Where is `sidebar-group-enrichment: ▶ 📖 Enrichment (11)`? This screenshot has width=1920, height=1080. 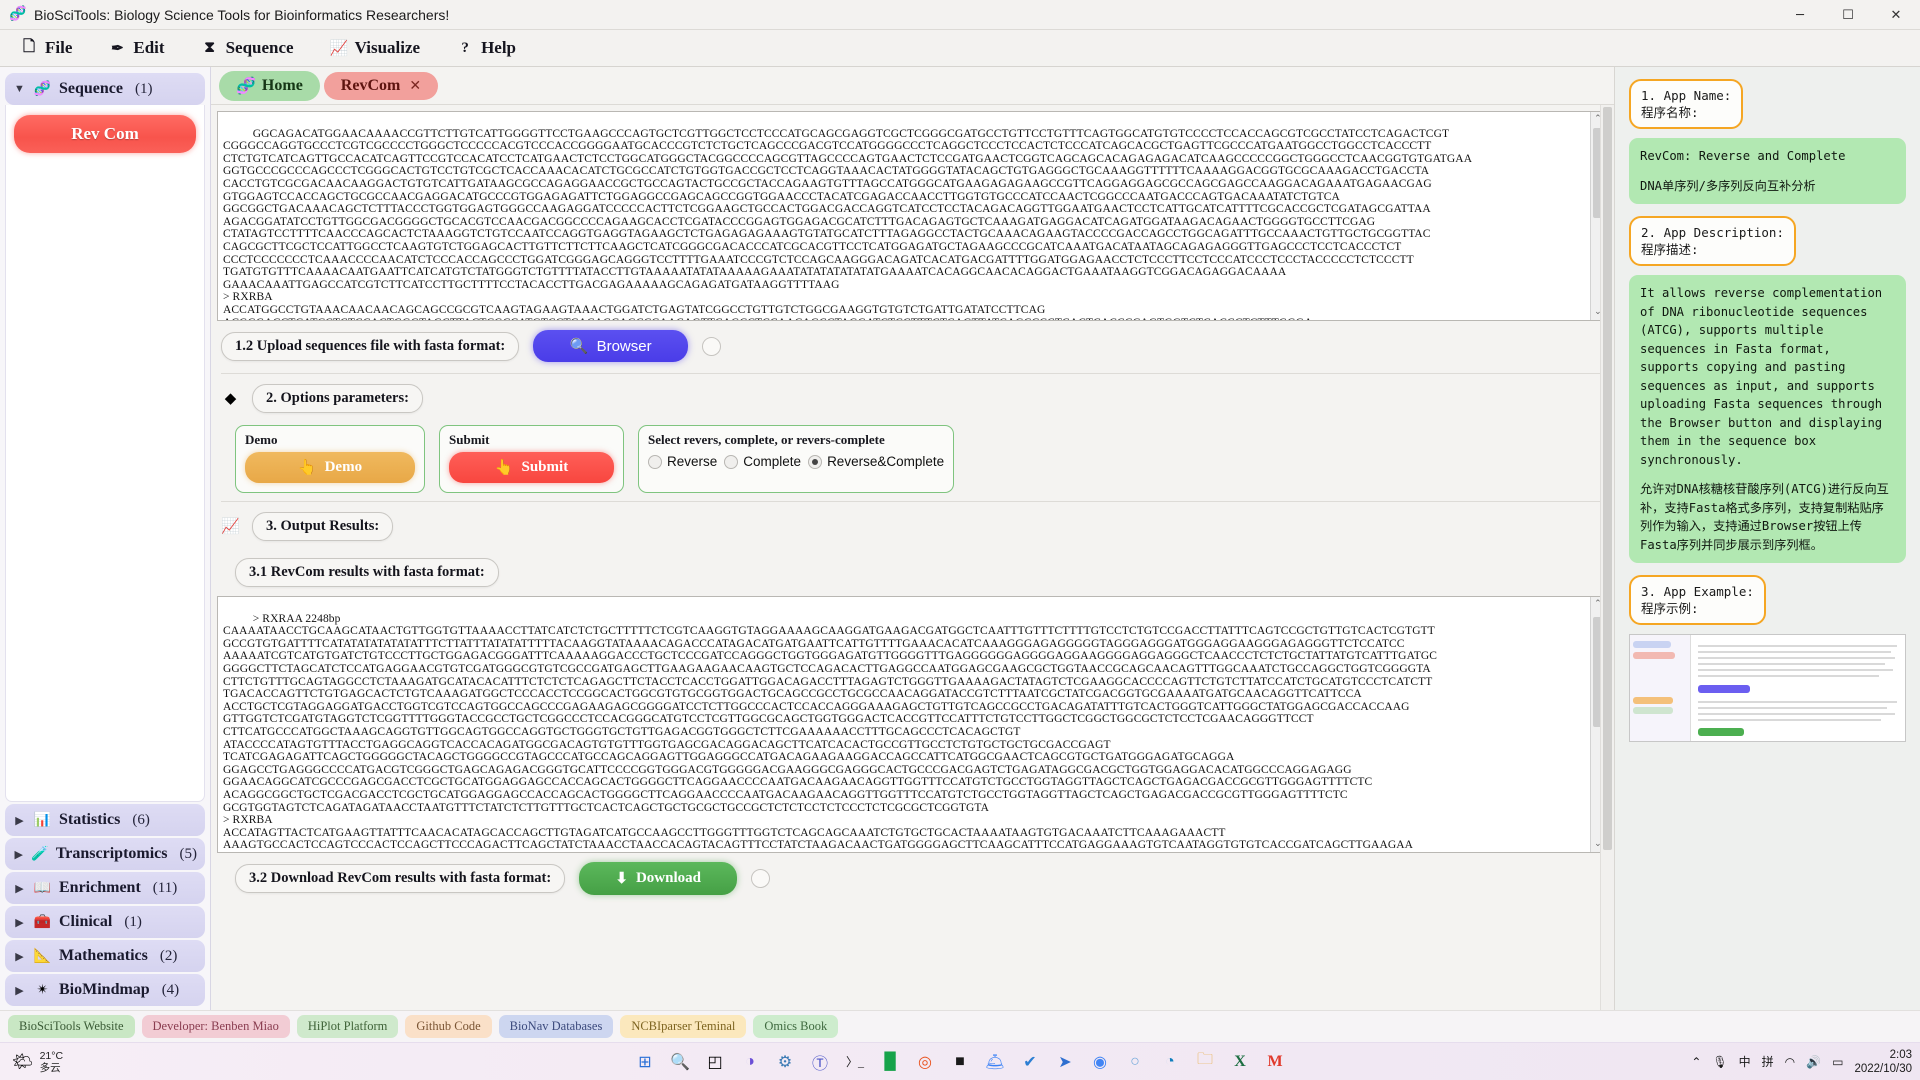 sidebar-group-enrichment: ▶ 📖 Enrichment (11) is located at coordinates (105, 888).